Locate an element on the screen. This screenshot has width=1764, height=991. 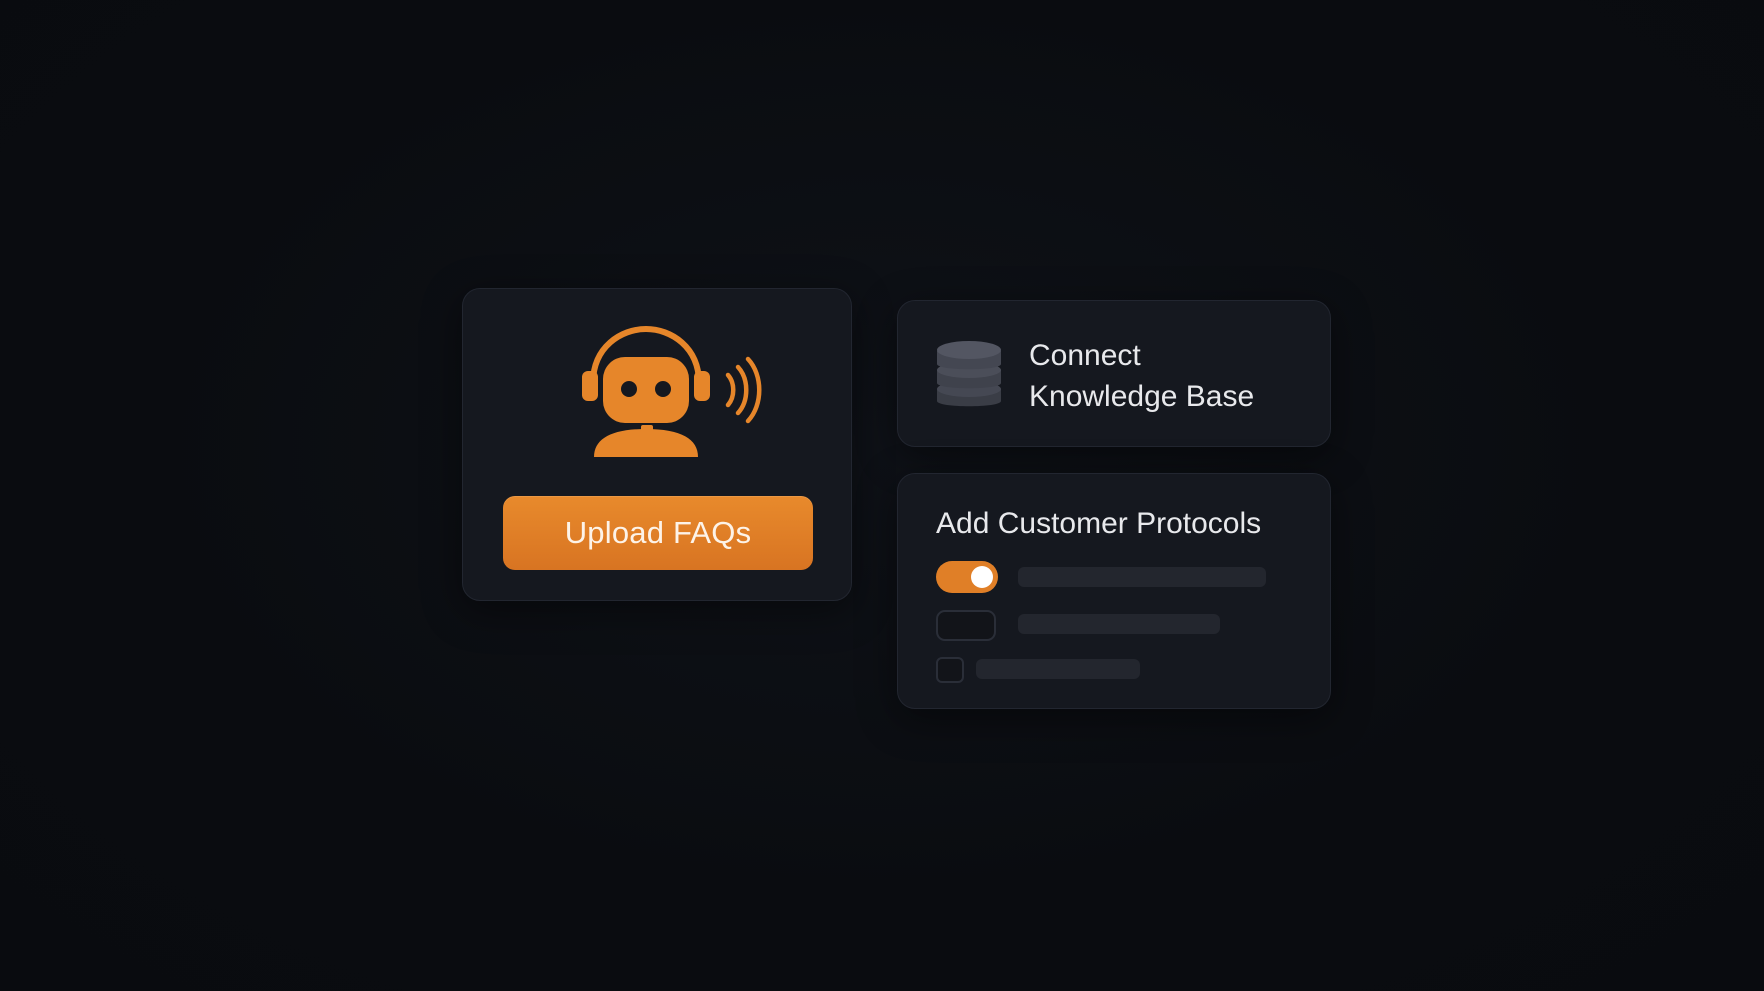
knowledge-base-title-line2: Knowledge Base is located at coordinates (1142, 396).